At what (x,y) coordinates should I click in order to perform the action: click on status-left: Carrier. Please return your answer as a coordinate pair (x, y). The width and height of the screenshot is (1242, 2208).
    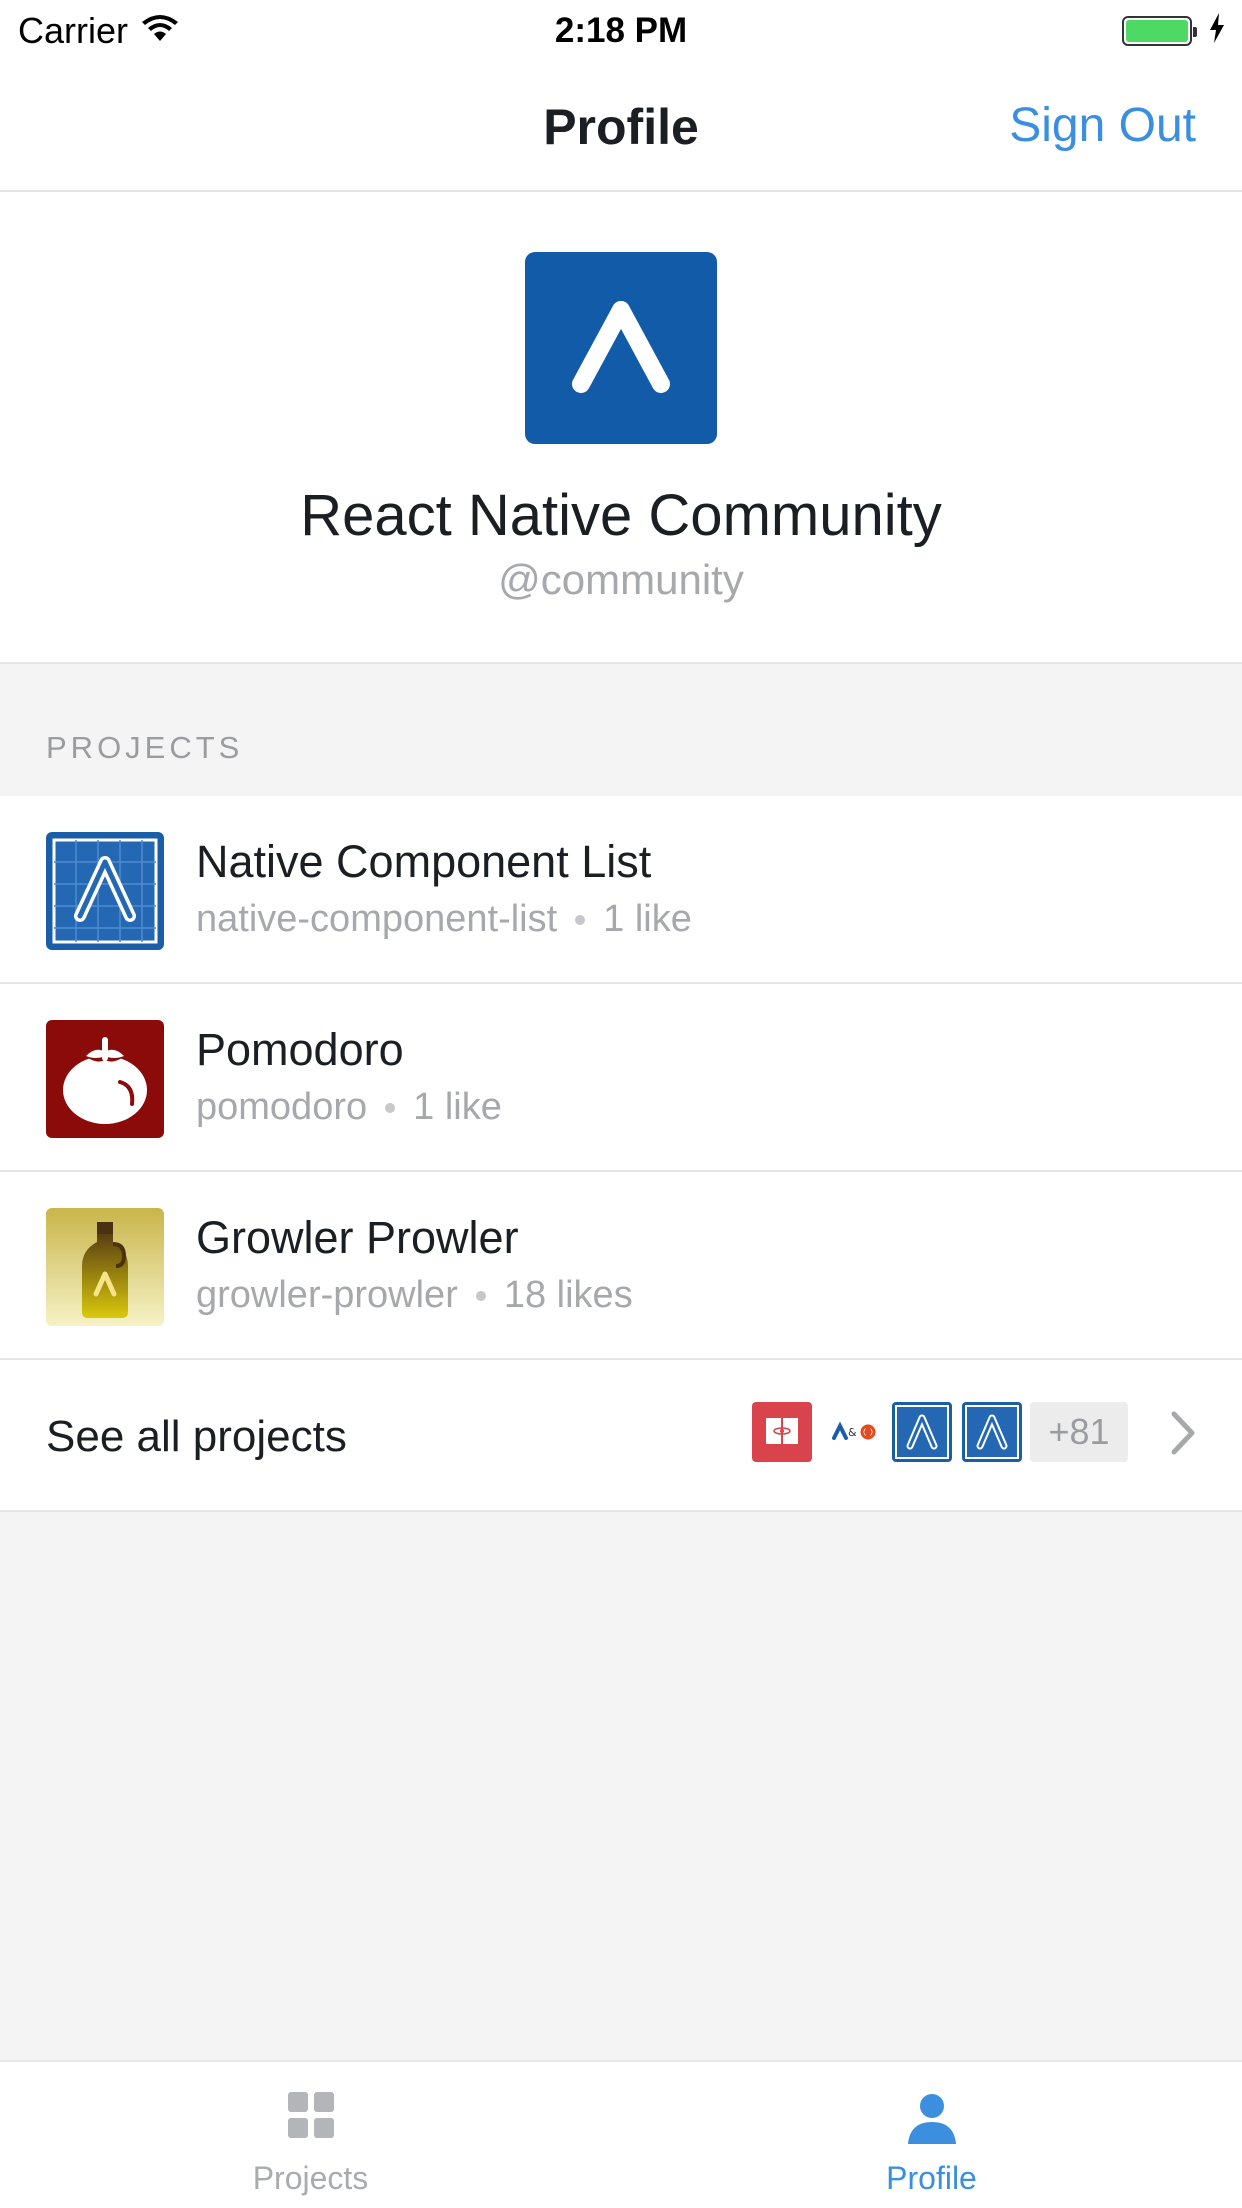
    Looking at the image, I should click on (98, 31).